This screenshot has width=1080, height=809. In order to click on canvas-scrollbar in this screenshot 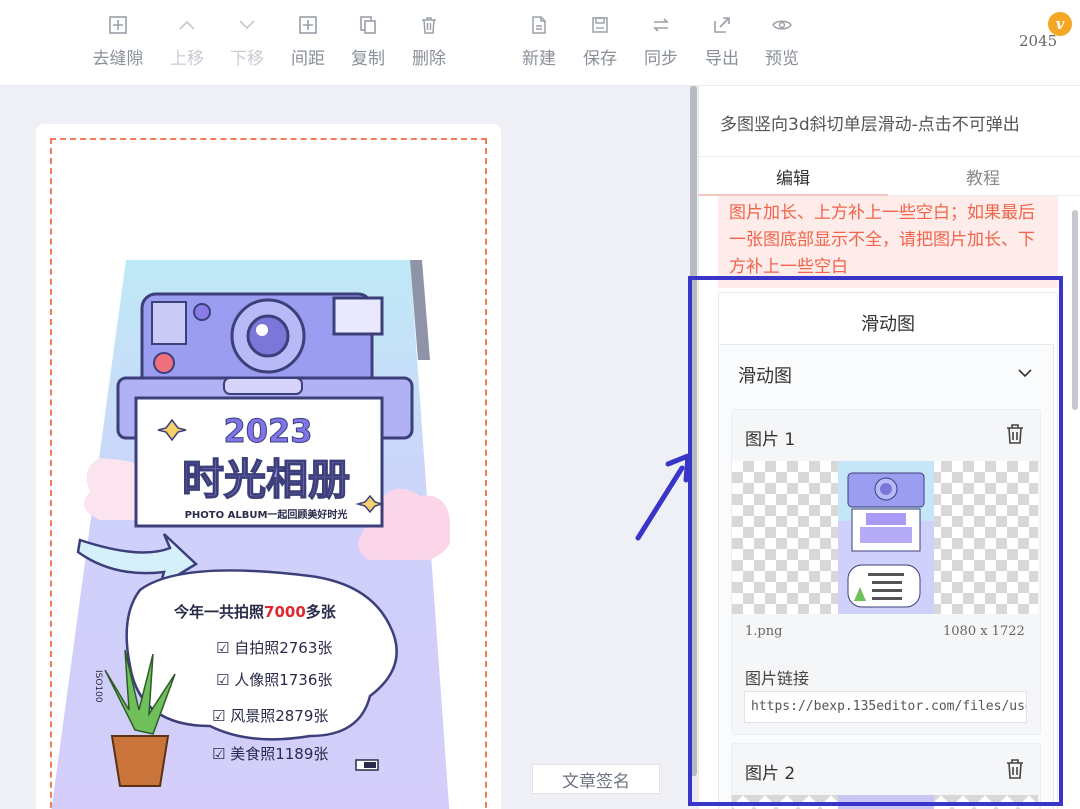, I will do `click(693, 446)`.